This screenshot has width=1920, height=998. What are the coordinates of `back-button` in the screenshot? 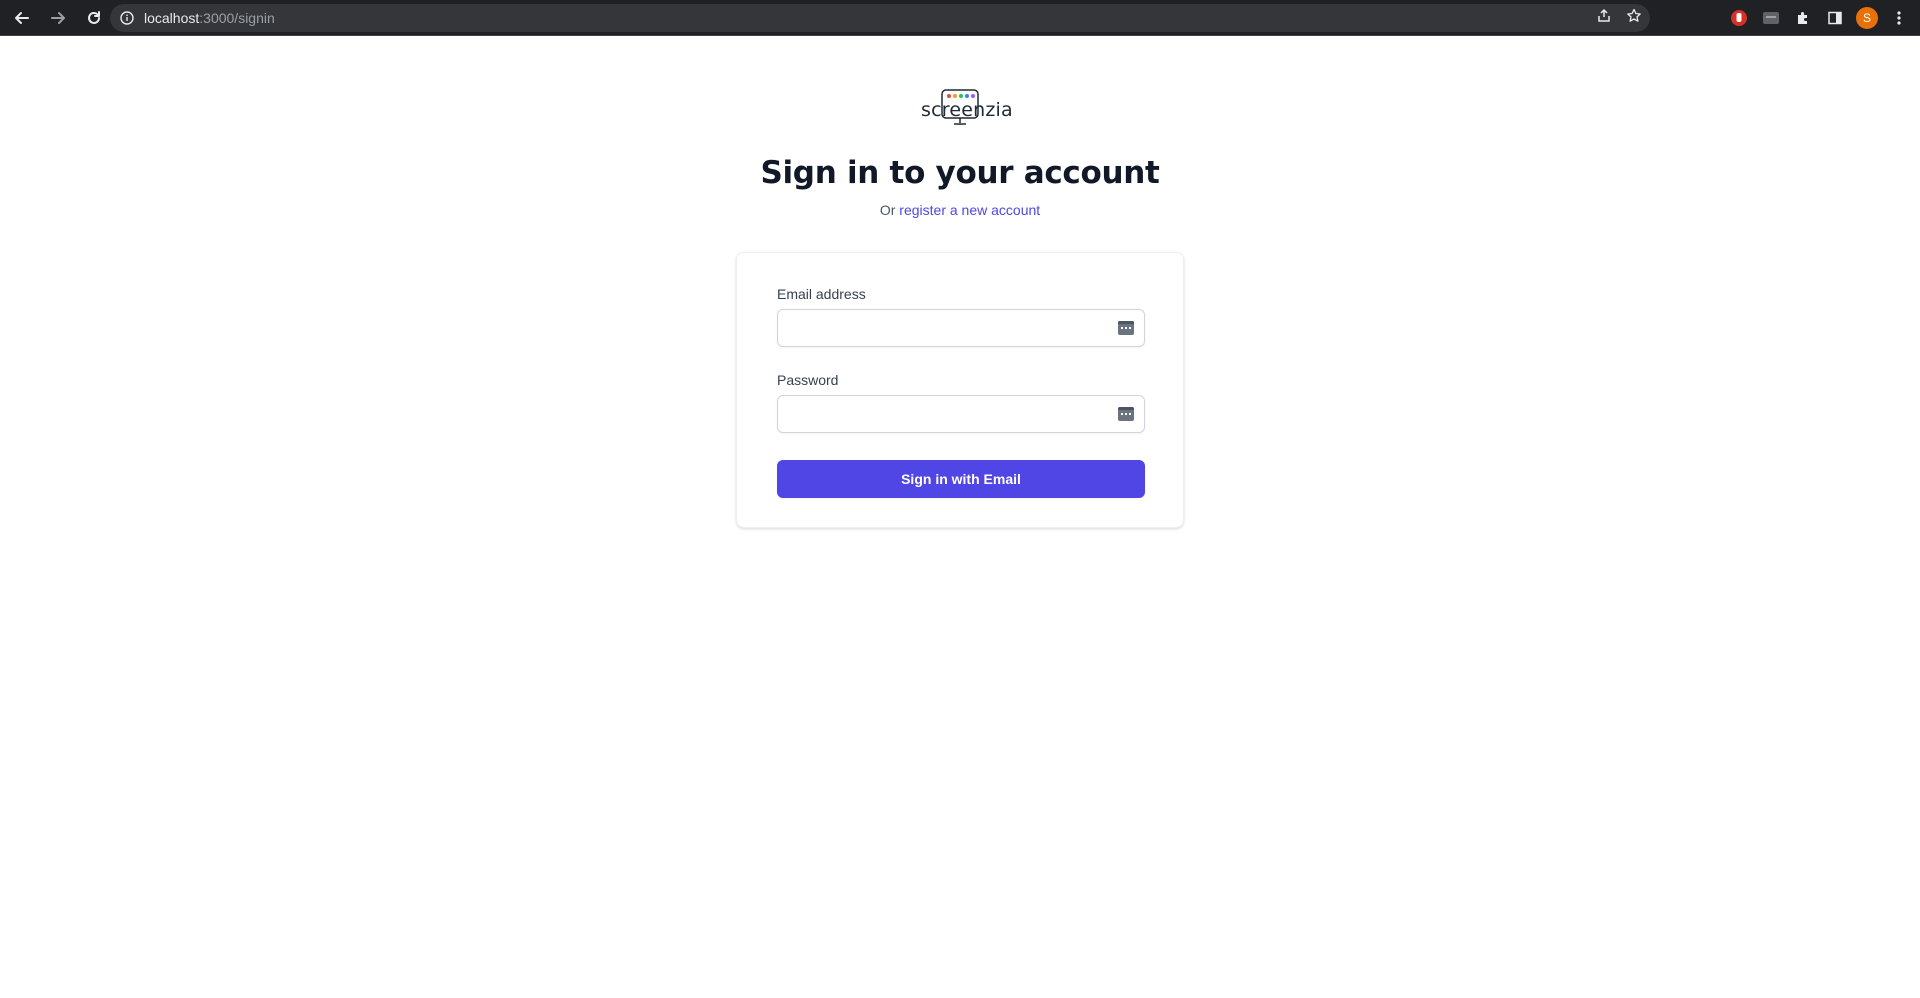 It's located at (22, 18).